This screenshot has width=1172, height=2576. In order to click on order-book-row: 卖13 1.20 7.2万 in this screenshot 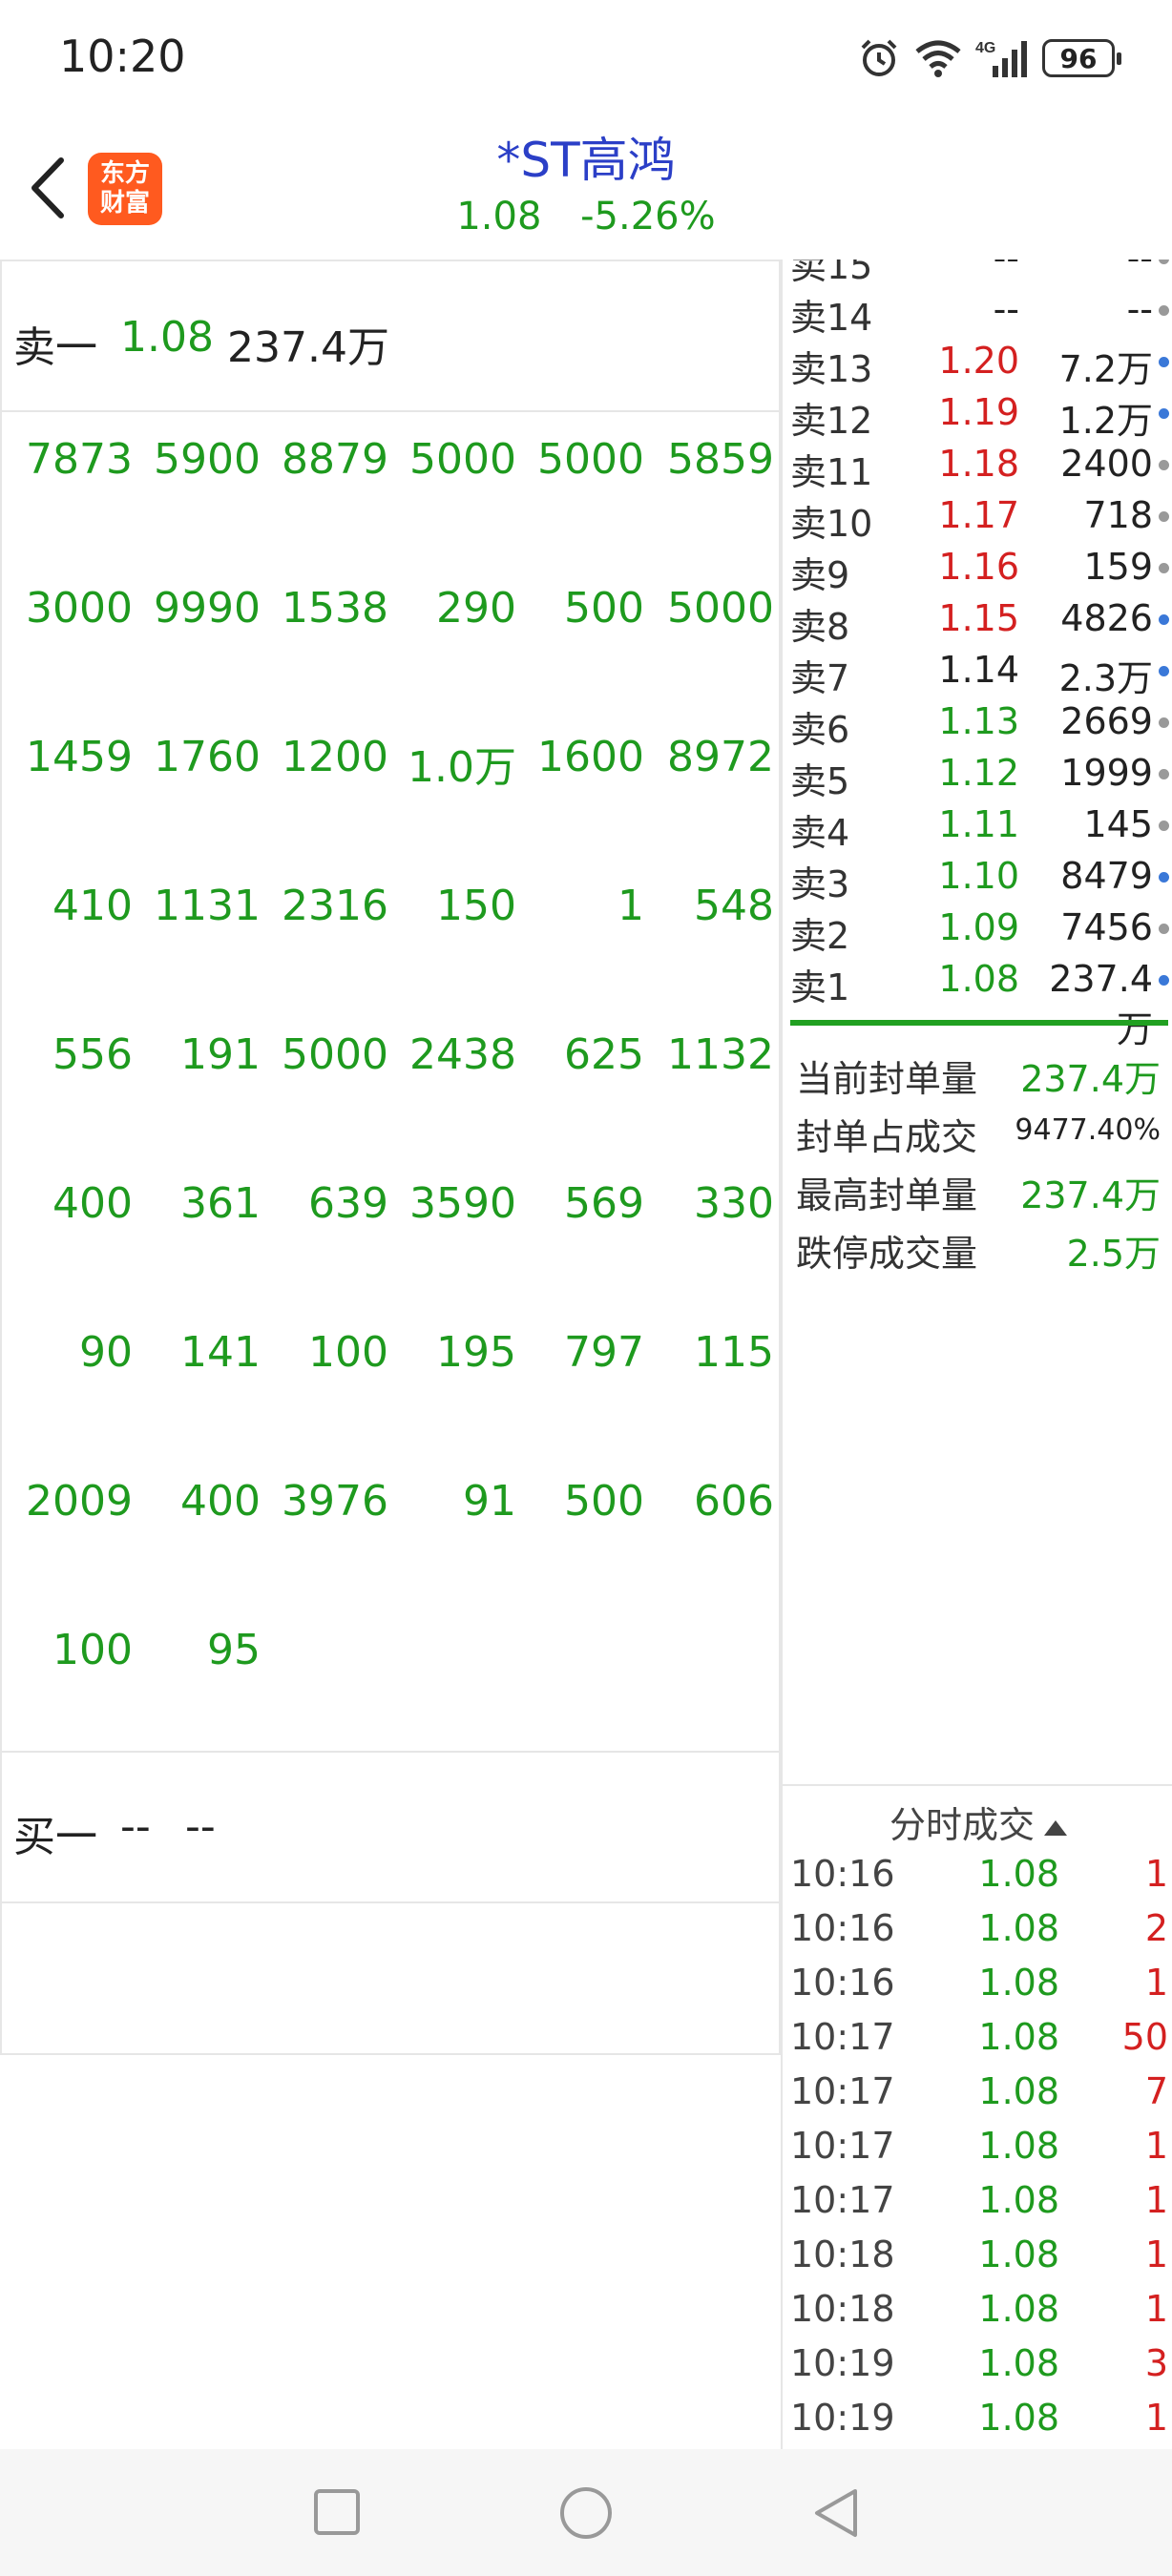, I will do `click(978, 362)`.